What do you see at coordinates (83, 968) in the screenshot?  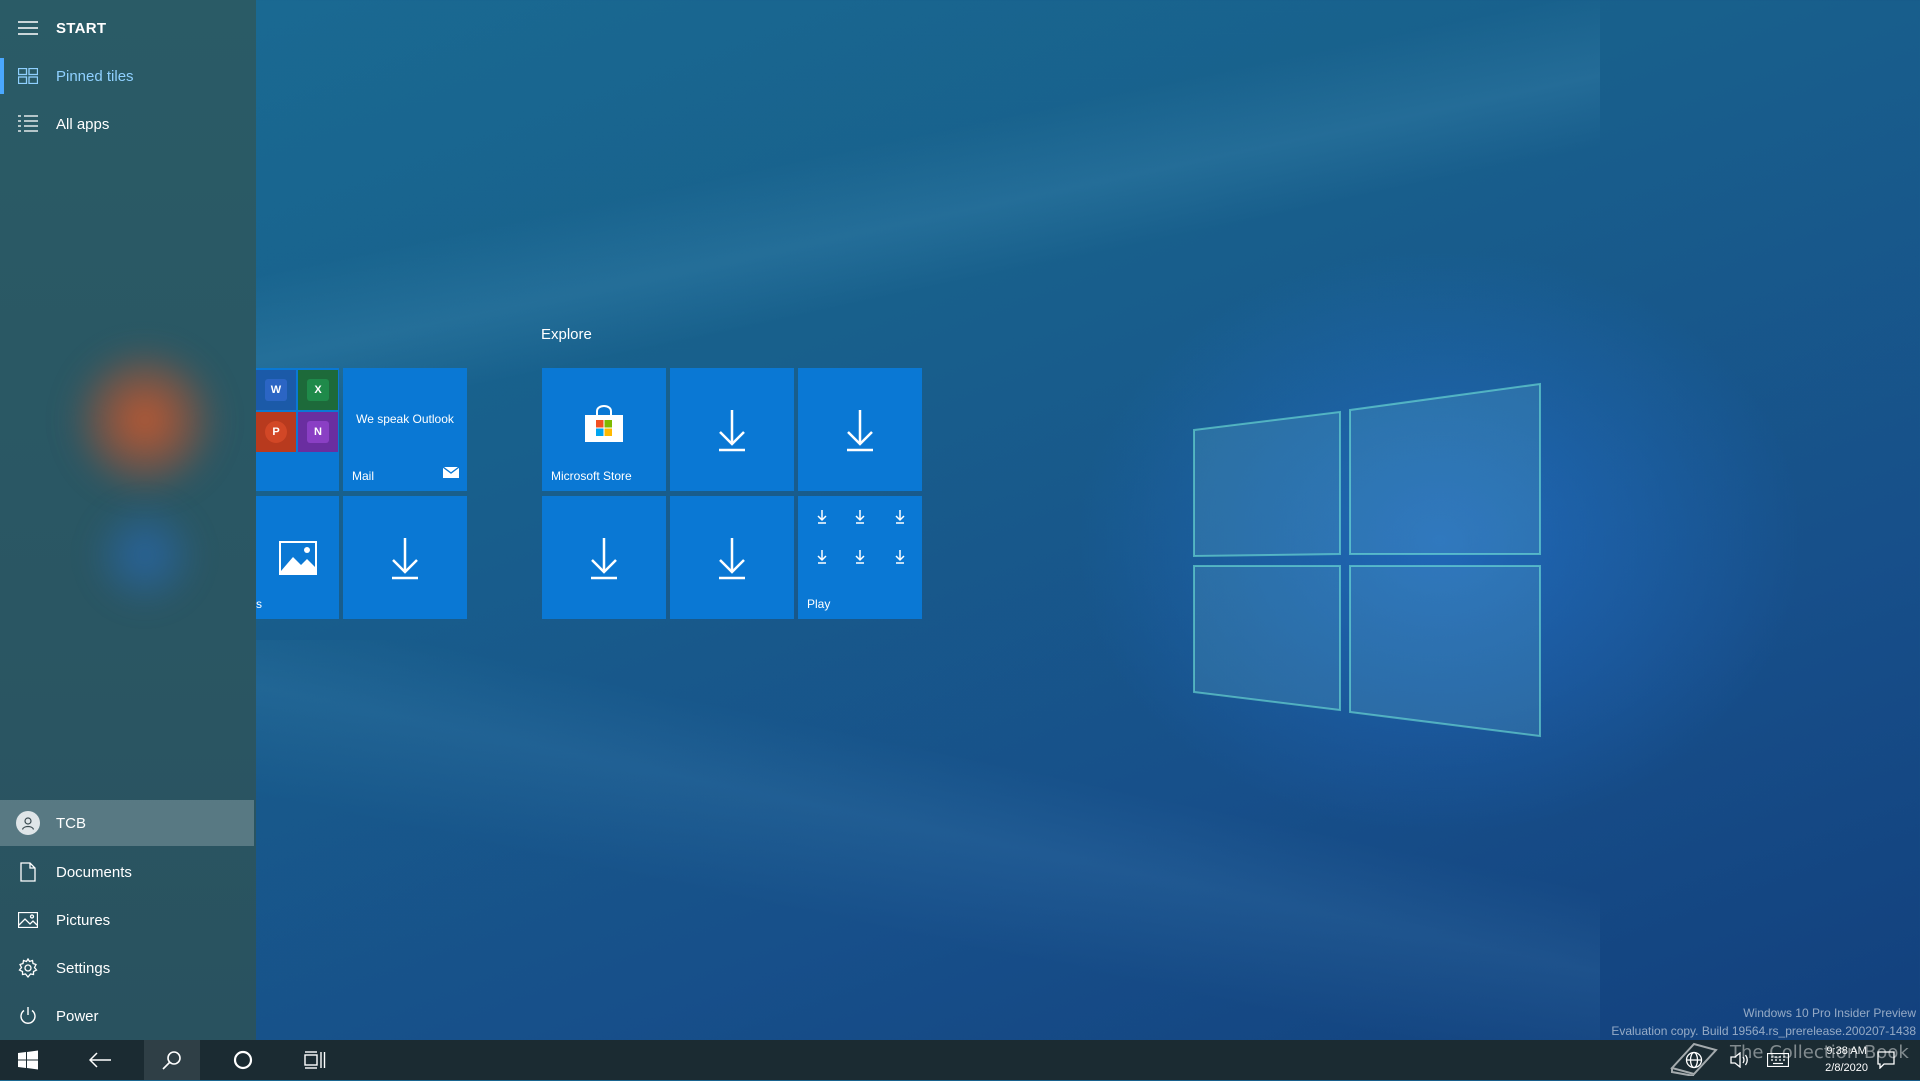 I see `nav-item-label: Settings` at bounding box center [83, 968].